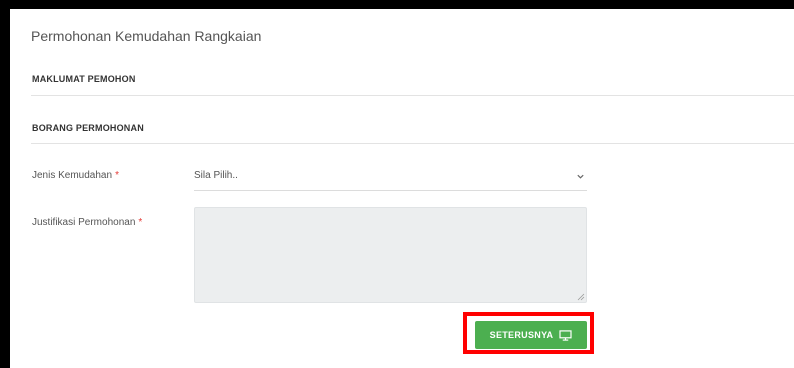 This screenshot has width=794, height=368. Describe the element at coordinates (216, 175) in the screenshot. I see `facility-type-selected-value: Sila Pilih..` at that location.